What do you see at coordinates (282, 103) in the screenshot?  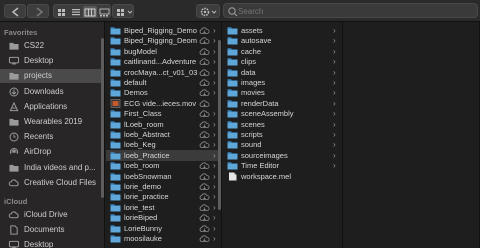 I see `folder-row: renderData ›` at bounding box center [282, 103].